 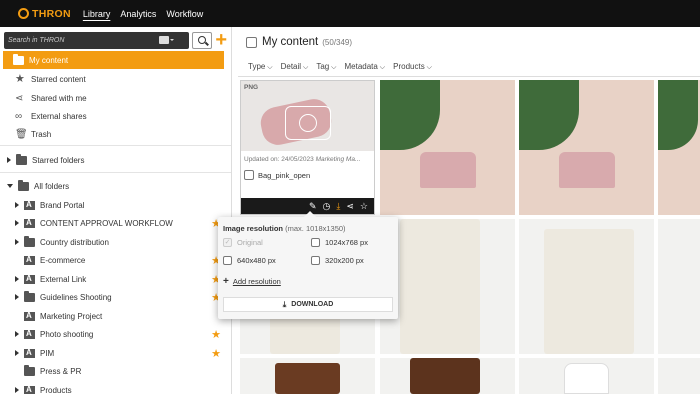 I want to click on folder-label: CONTENT APPROVAL WORKFLOW, so click(x=106, y=223).